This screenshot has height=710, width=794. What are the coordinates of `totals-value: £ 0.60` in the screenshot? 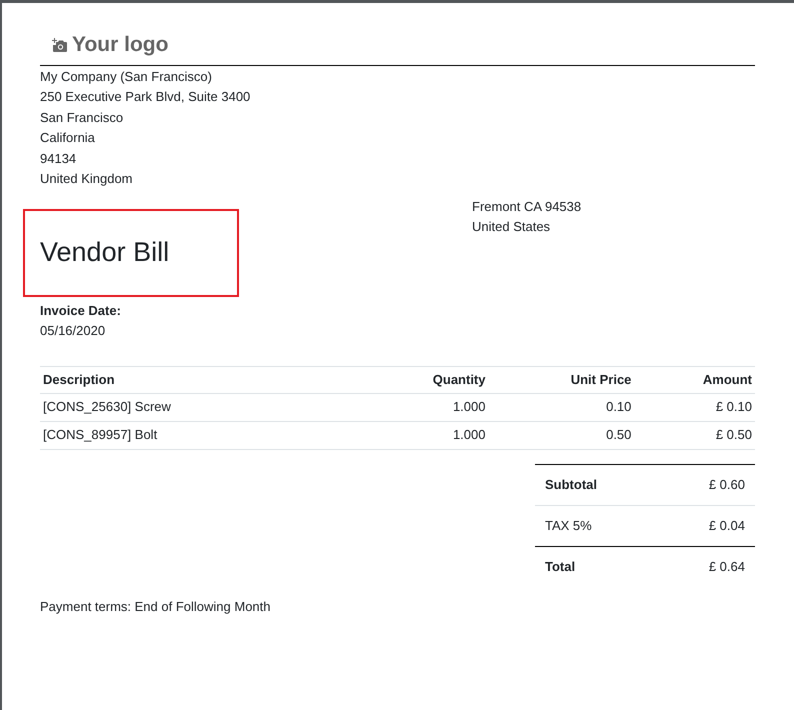 It's located at (726, 485).